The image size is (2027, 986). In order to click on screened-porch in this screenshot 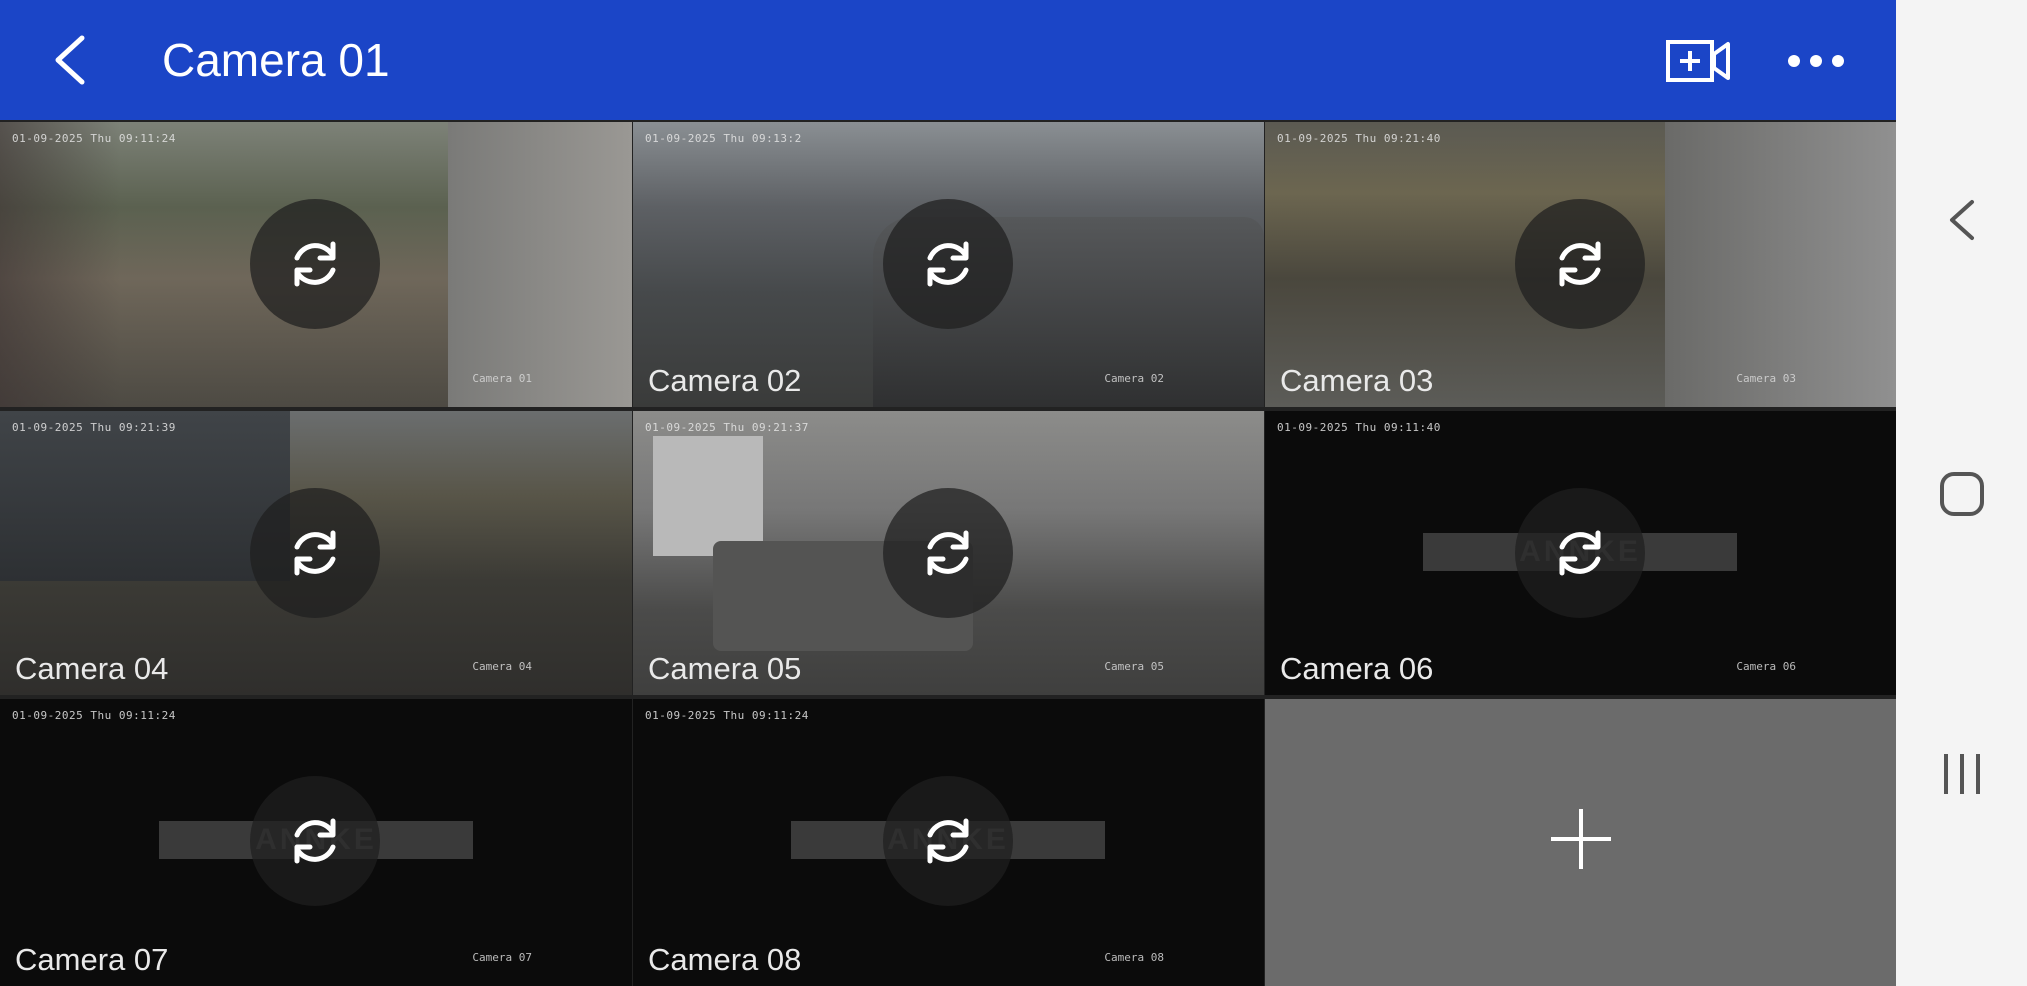, I will do `click(145, 496)`.